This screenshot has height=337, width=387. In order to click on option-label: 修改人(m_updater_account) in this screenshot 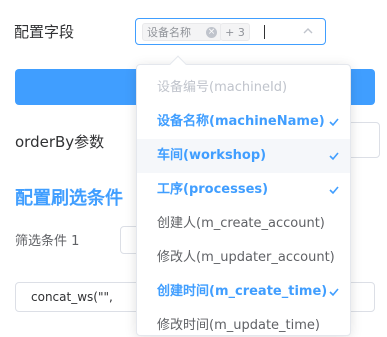, I will do `click(246, 257)`.